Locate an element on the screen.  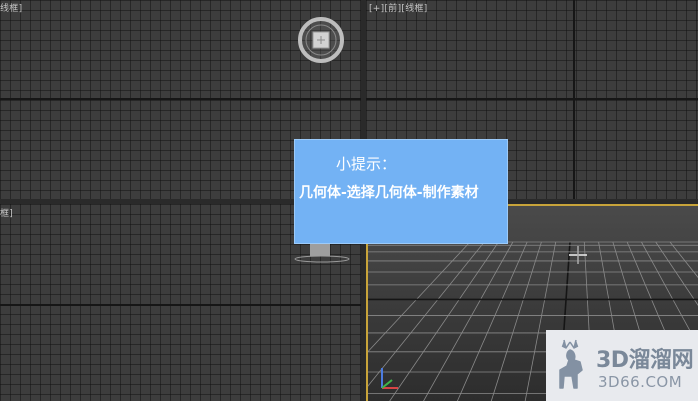
grid-axis-vertical is located at coordinates (574, 99).